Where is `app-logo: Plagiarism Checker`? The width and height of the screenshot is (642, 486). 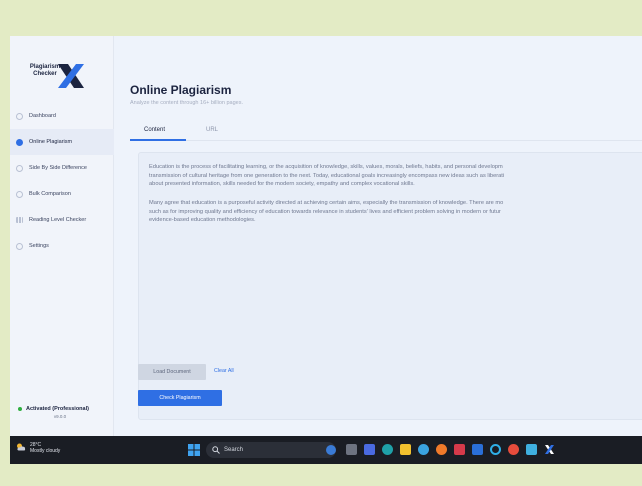 app-logo: Plagiarism Checker is located at coordinates (64, 77).